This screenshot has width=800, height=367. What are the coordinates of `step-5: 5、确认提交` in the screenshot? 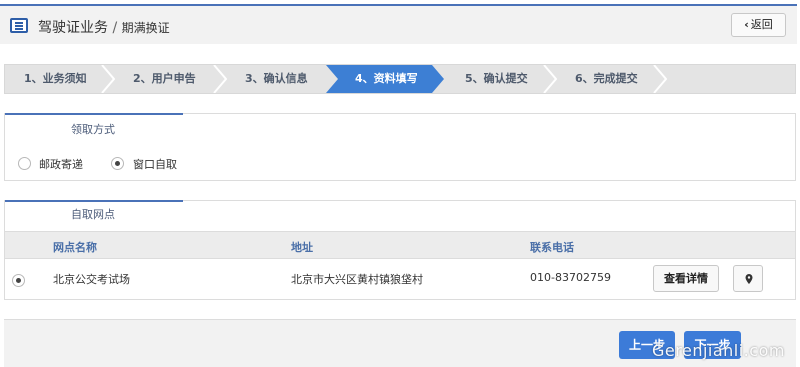 It's located at (496, 78).